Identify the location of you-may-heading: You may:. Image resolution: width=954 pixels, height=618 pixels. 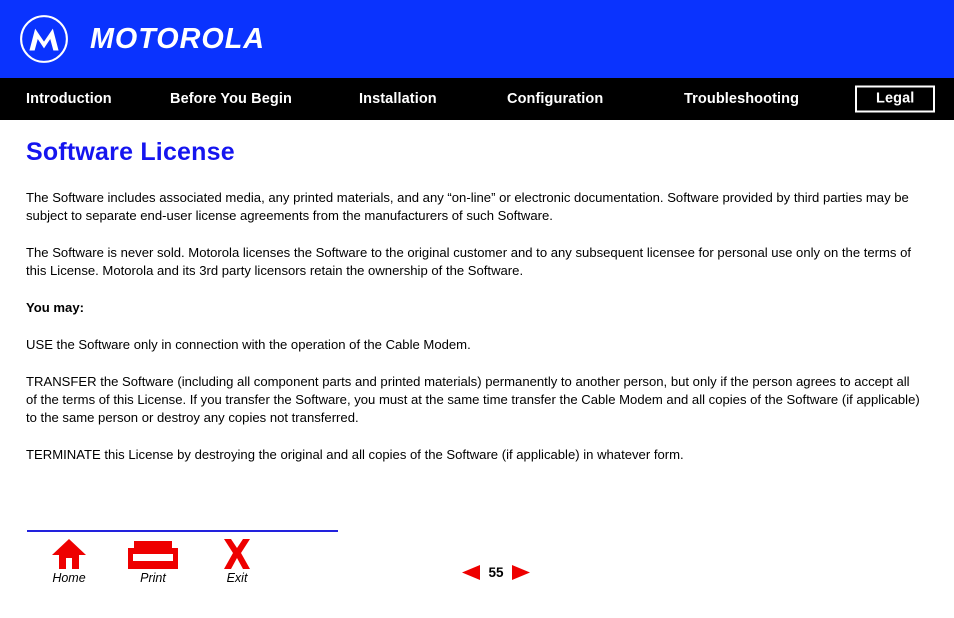
(55, 307).